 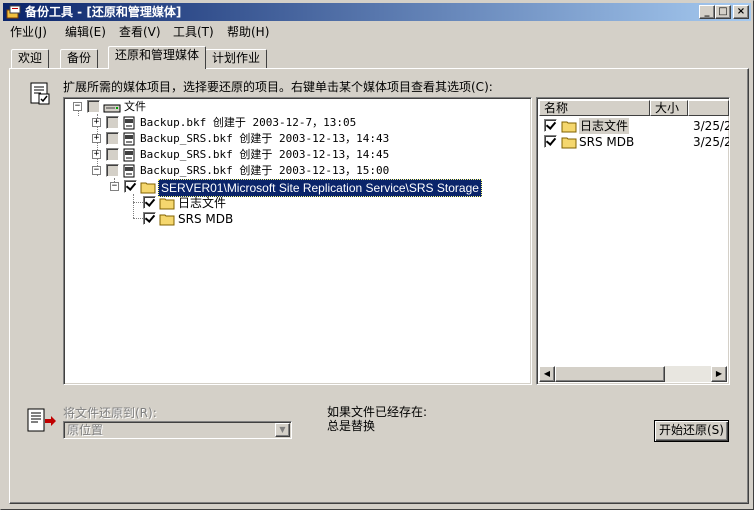 I want to click on list-item: 日志文件 3/25/2, so click(x=634, y=126).